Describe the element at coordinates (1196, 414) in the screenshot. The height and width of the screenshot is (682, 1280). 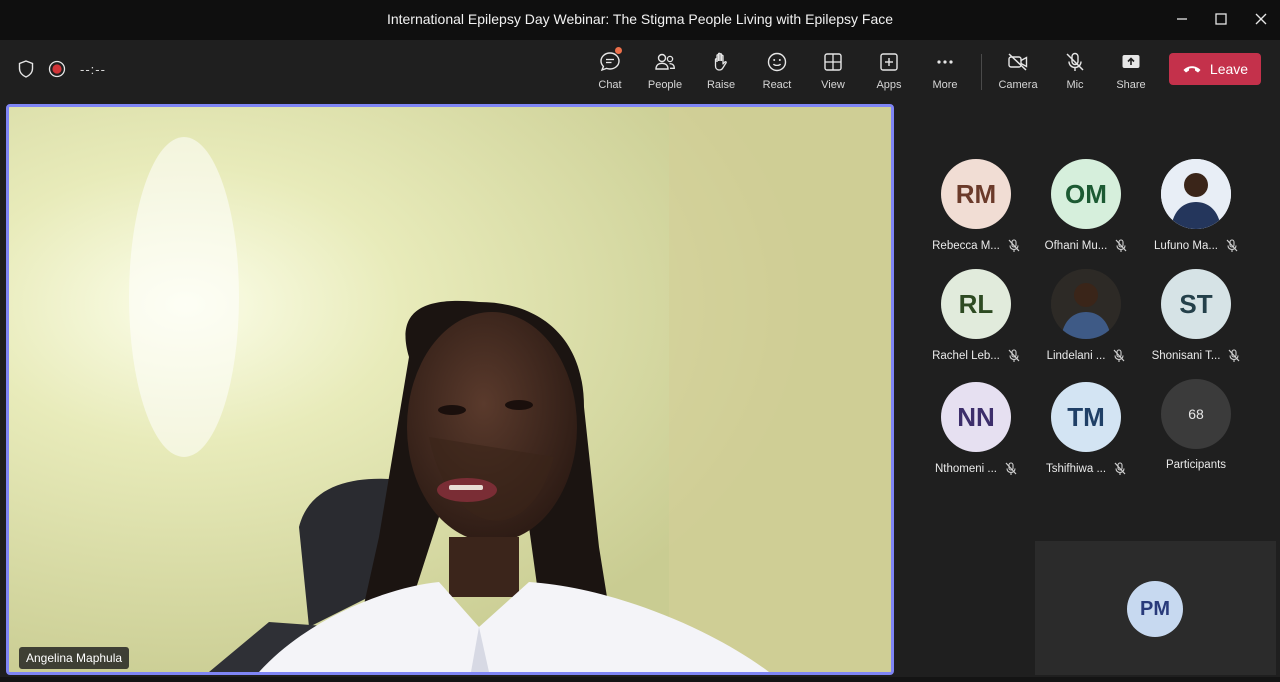
I see `participants-count: 68` at that location.